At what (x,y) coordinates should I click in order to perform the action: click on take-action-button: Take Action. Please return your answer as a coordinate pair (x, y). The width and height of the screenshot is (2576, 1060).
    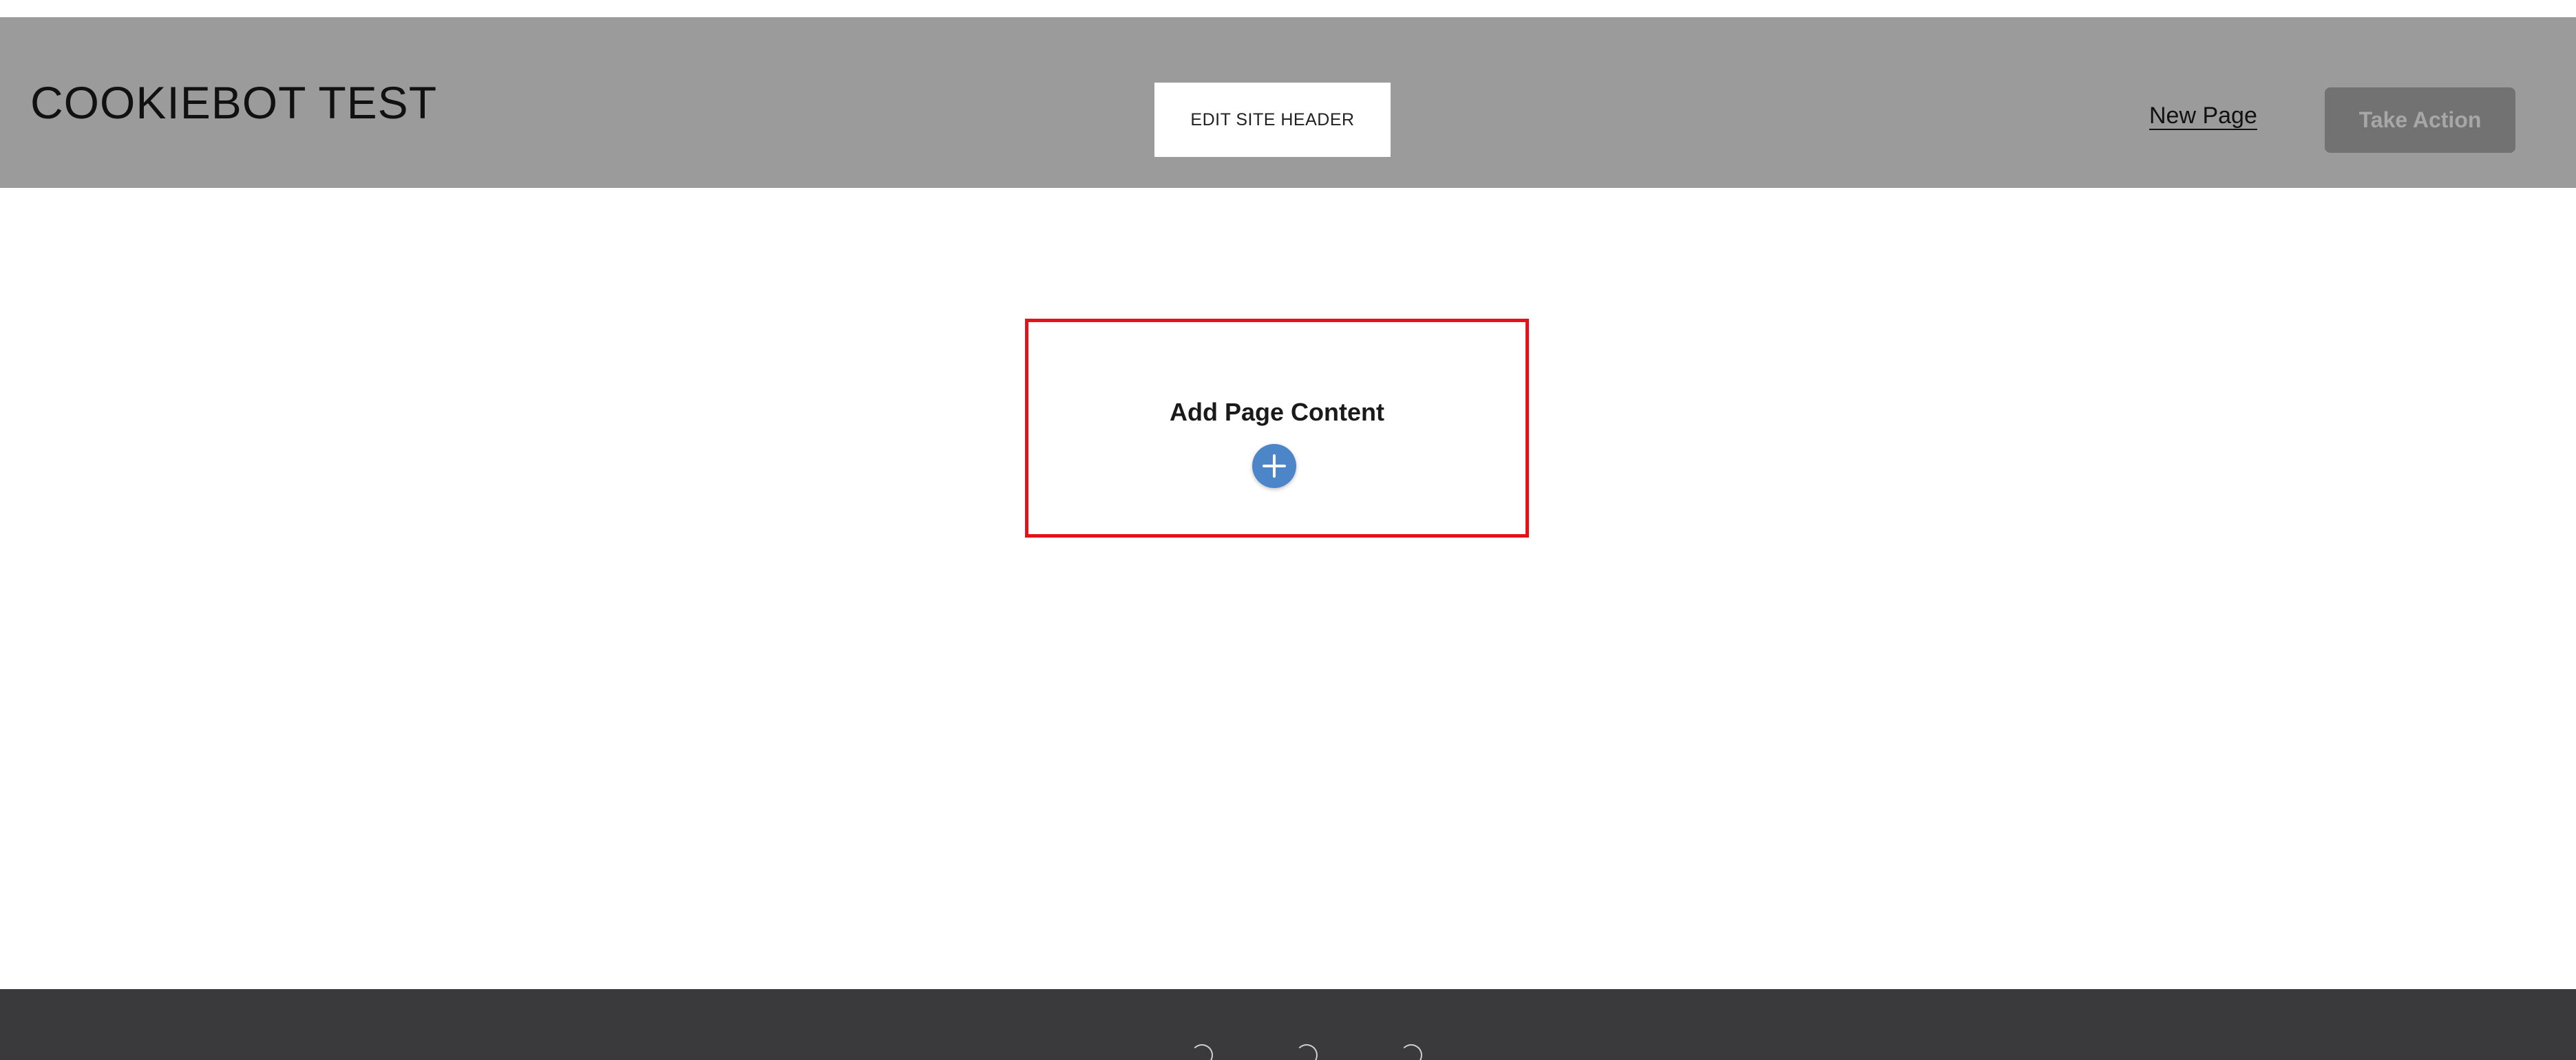
    Looking at the image, I should click on (2420, 120).